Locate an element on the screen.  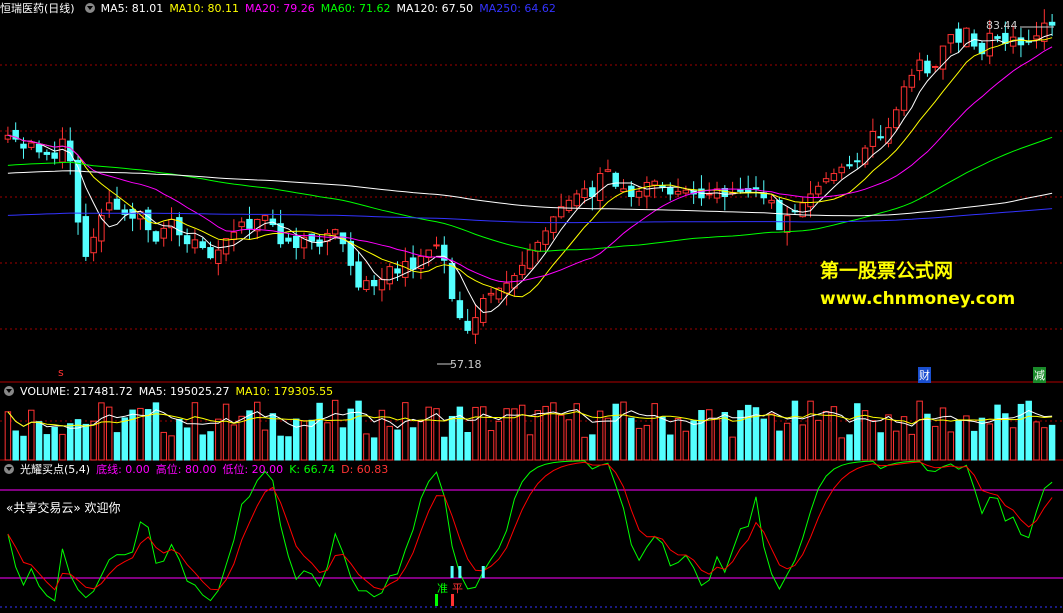
jian-marker: 减 is located at coordinates (1039, 375).